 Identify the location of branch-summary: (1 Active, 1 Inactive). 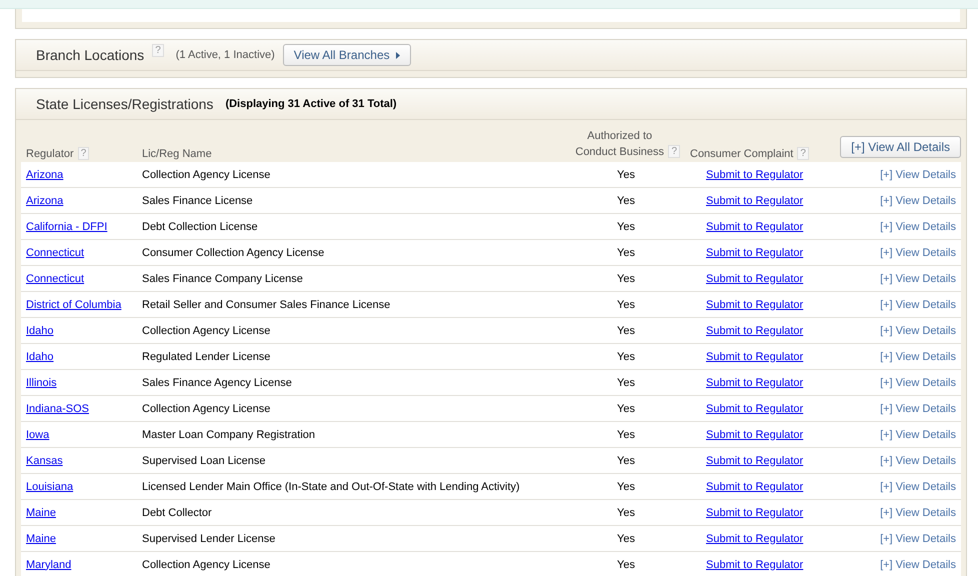
(225, 55).